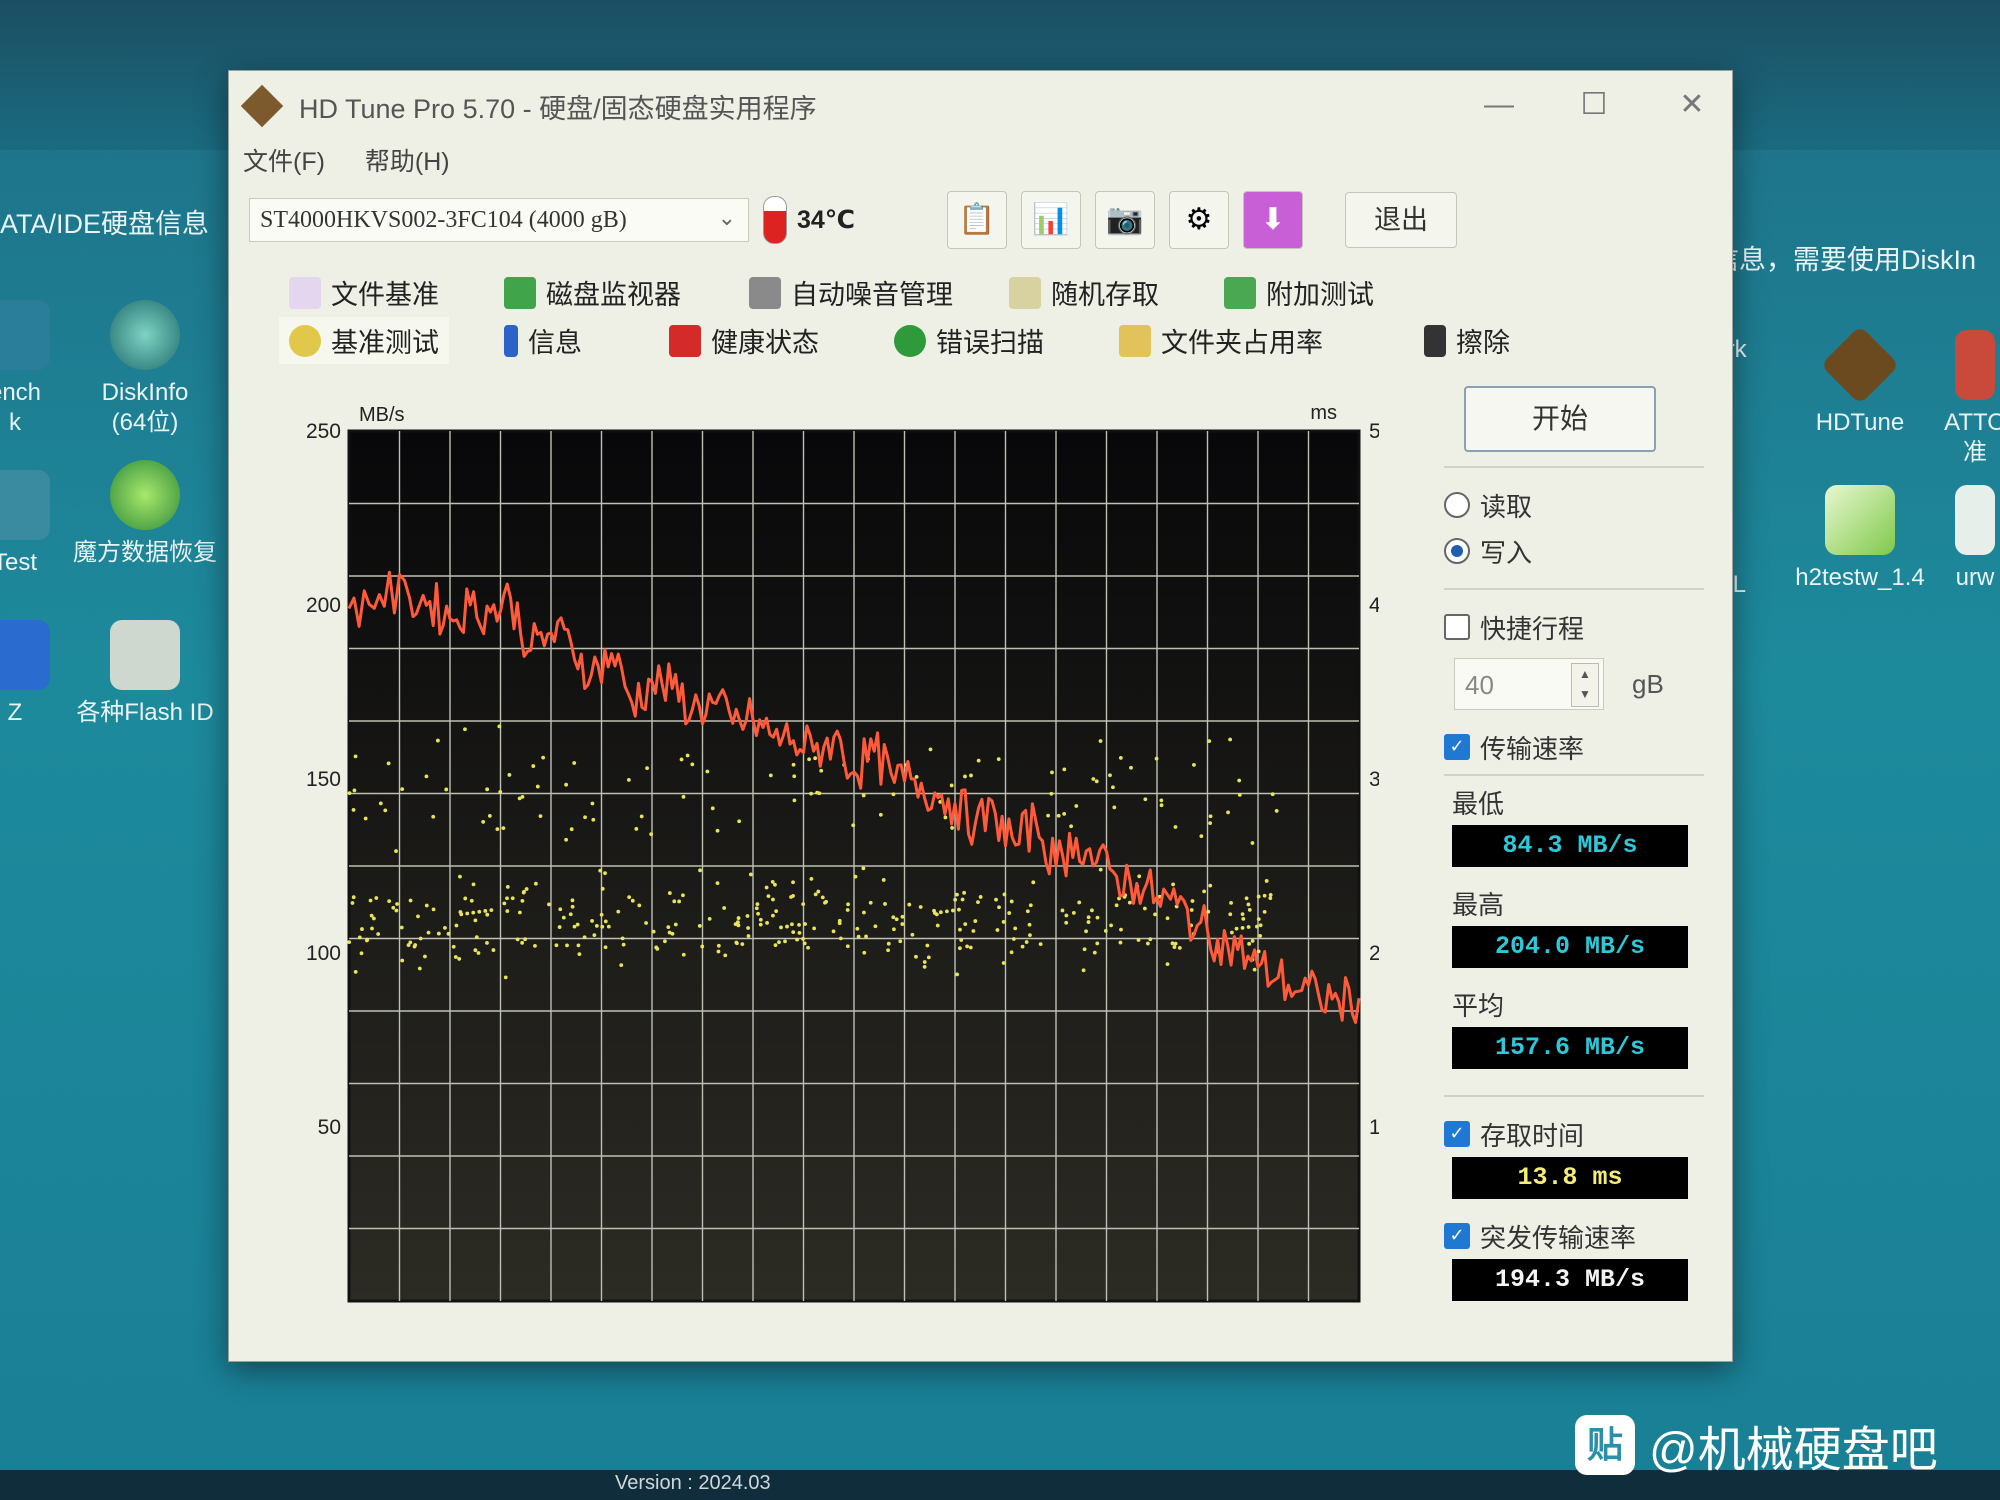 Image resolution: width=2000 pixels, height=1500 pixels. I want to click on spin-arrows-icon: ▲ ▼, so click(1585, 685).